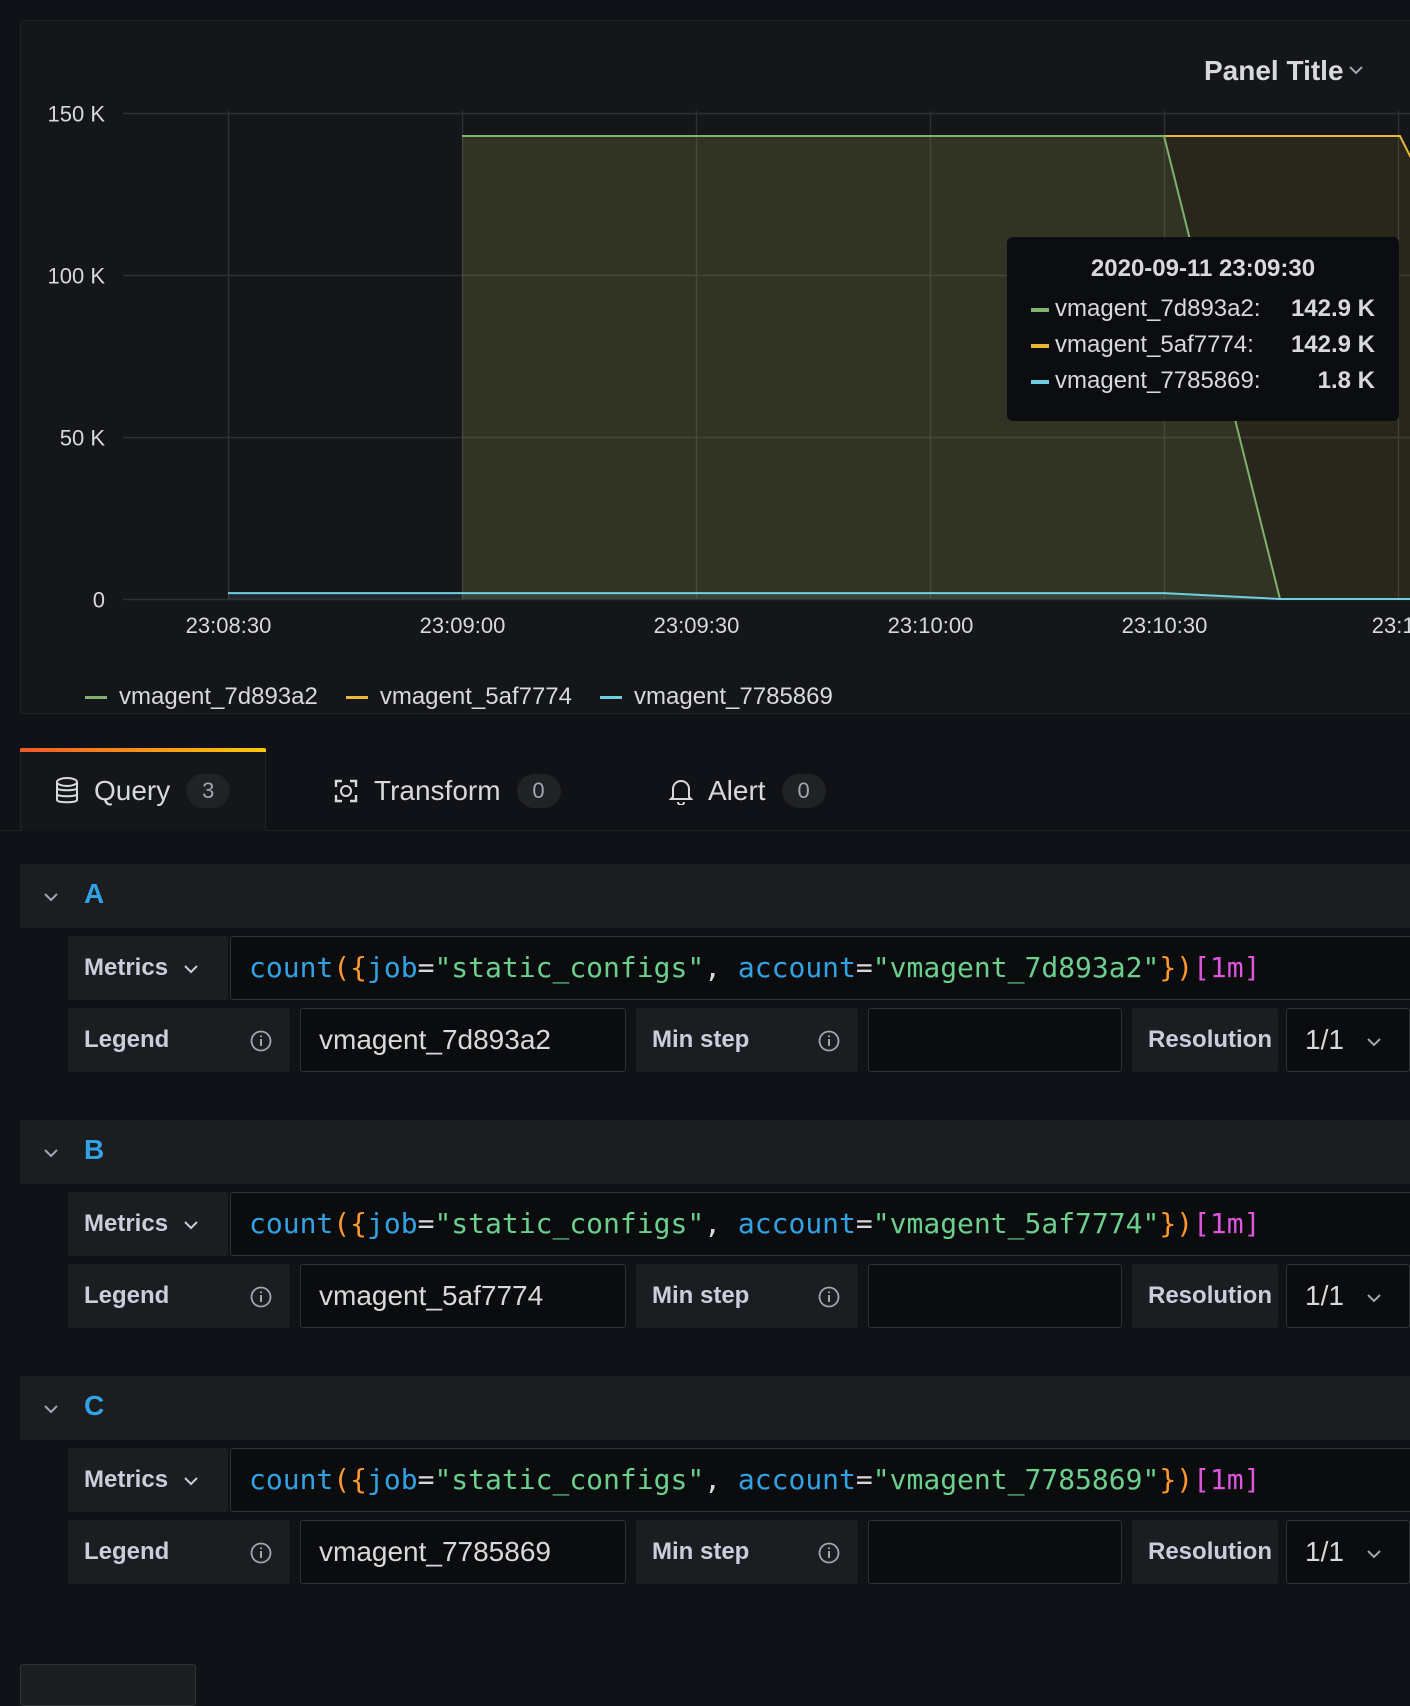 This screenshot has width=1410, height=1706. I want to click on legend-label: vmagent_5af7774, so click(476, 697).